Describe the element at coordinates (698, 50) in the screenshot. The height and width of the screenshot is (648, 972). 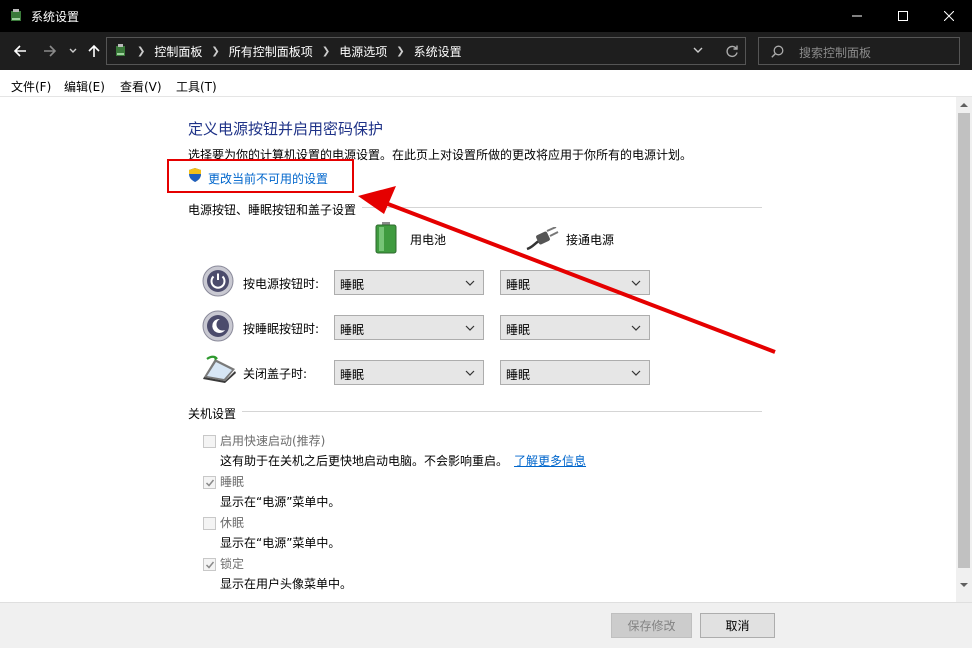
I see `address-dropdown-icon` at that location.